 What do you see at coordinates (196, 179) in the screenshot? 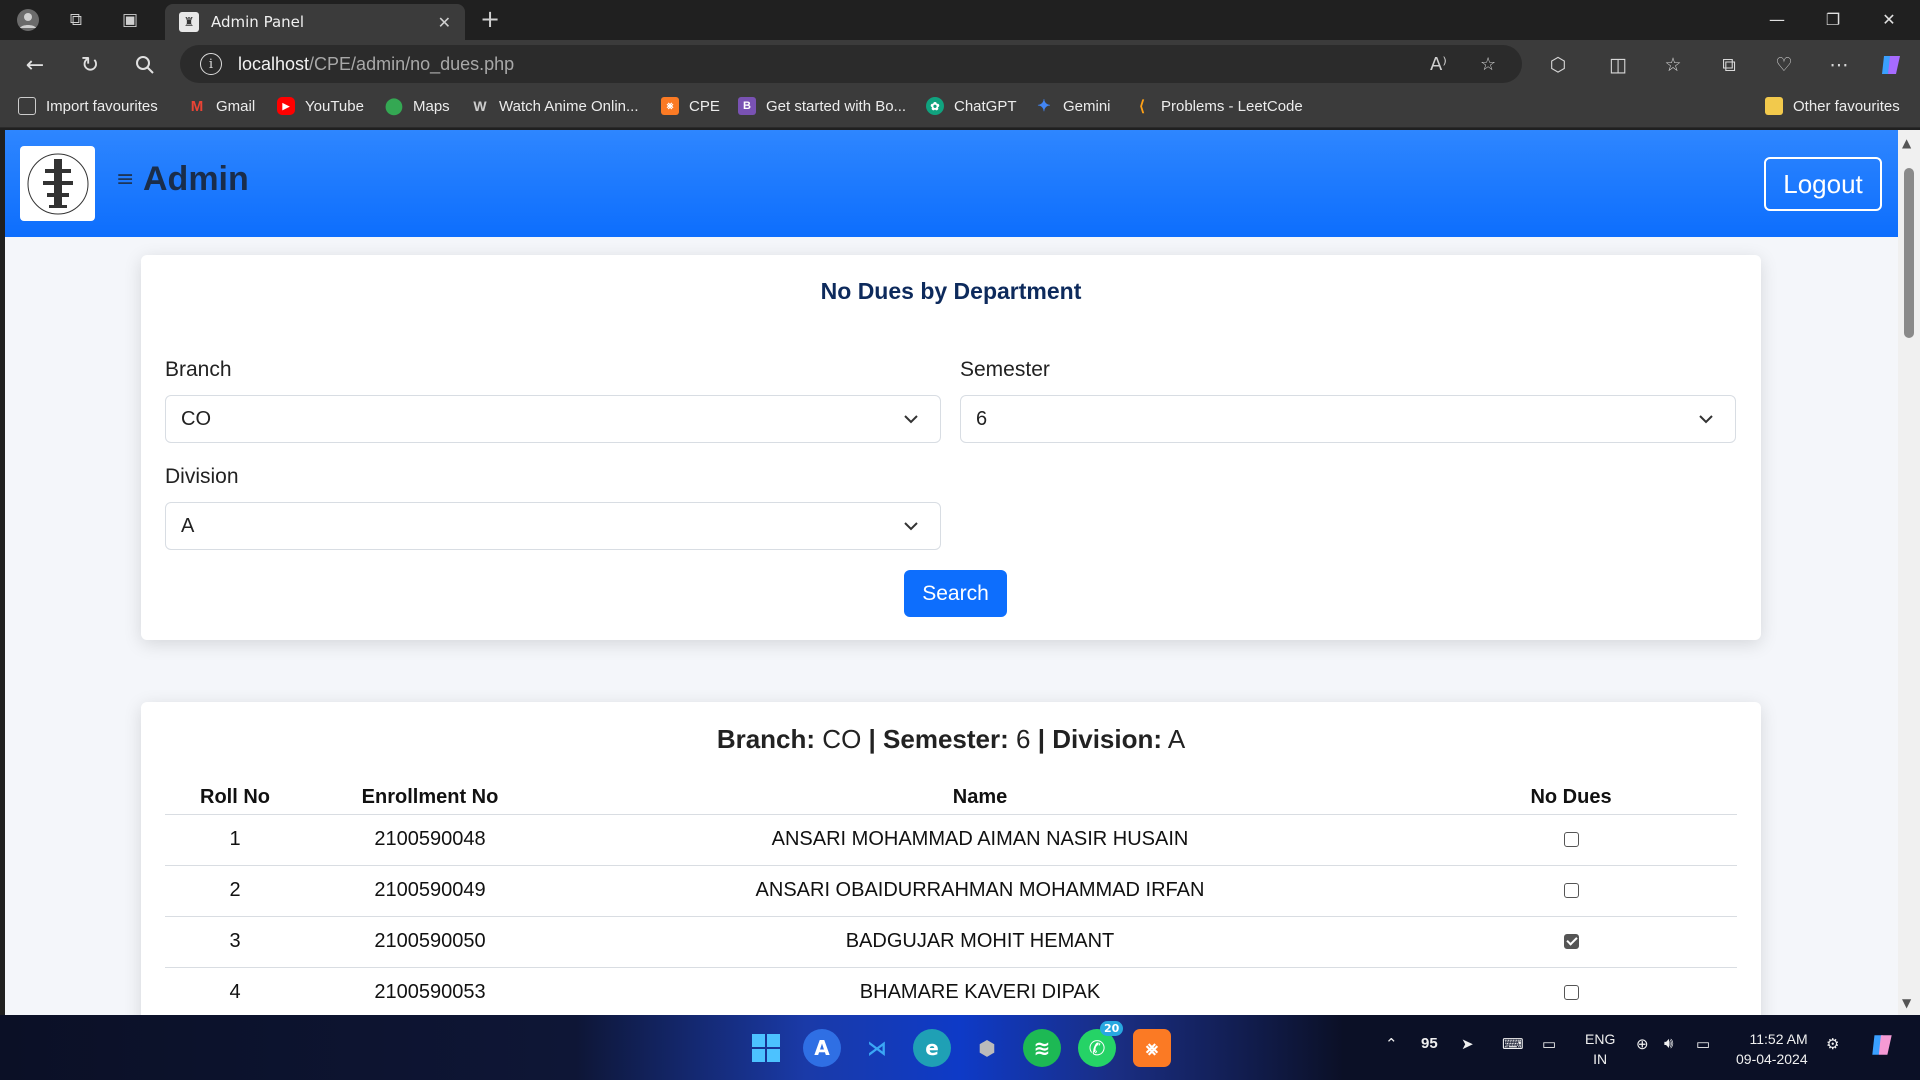
I see `page-title: Admin` at bounding box center [196, 179].